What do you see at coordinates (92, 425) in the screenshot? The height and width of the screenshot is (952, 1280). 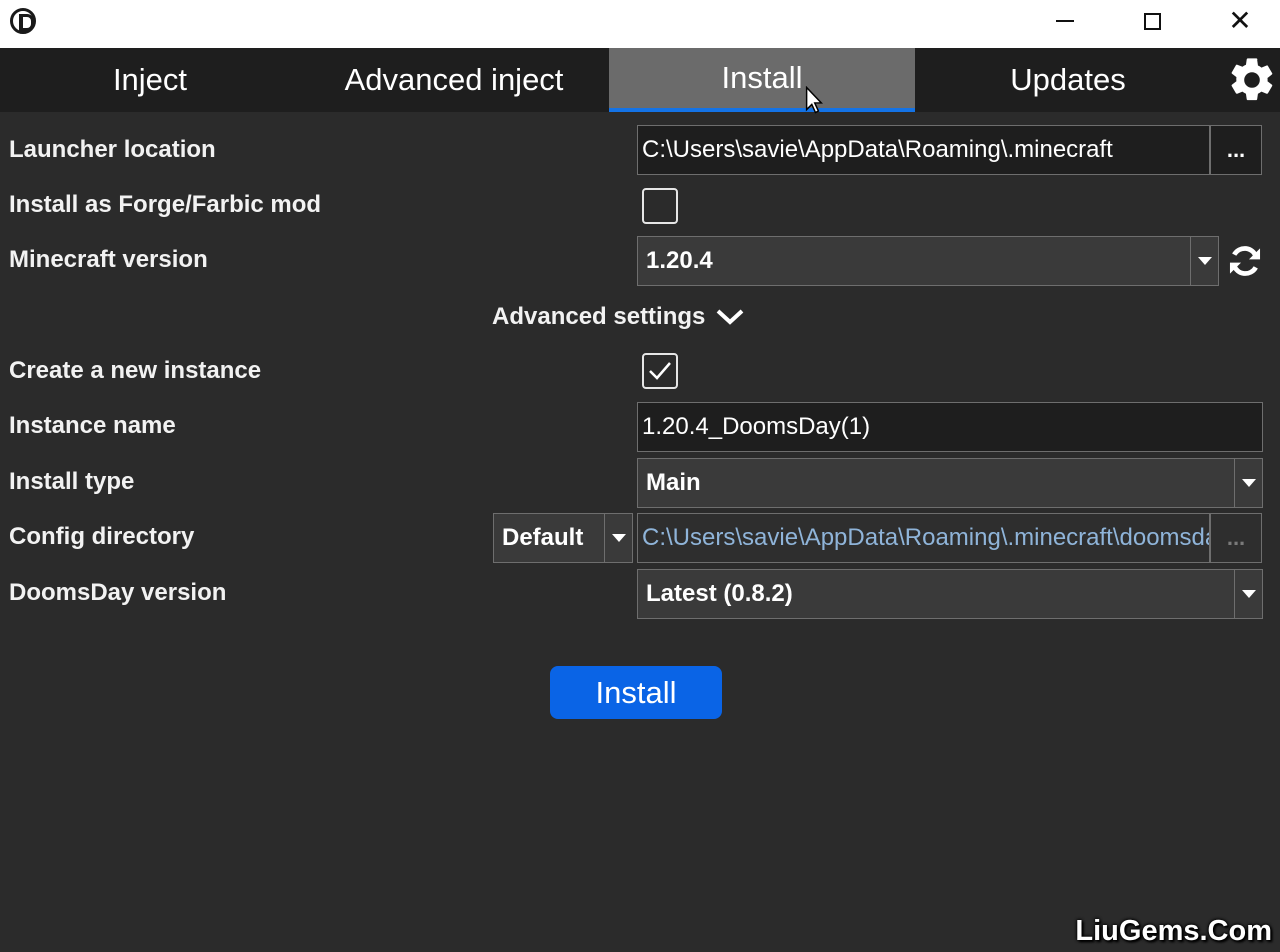 I see `instance-name-label: Instance name` at bounding box center [92, 425].